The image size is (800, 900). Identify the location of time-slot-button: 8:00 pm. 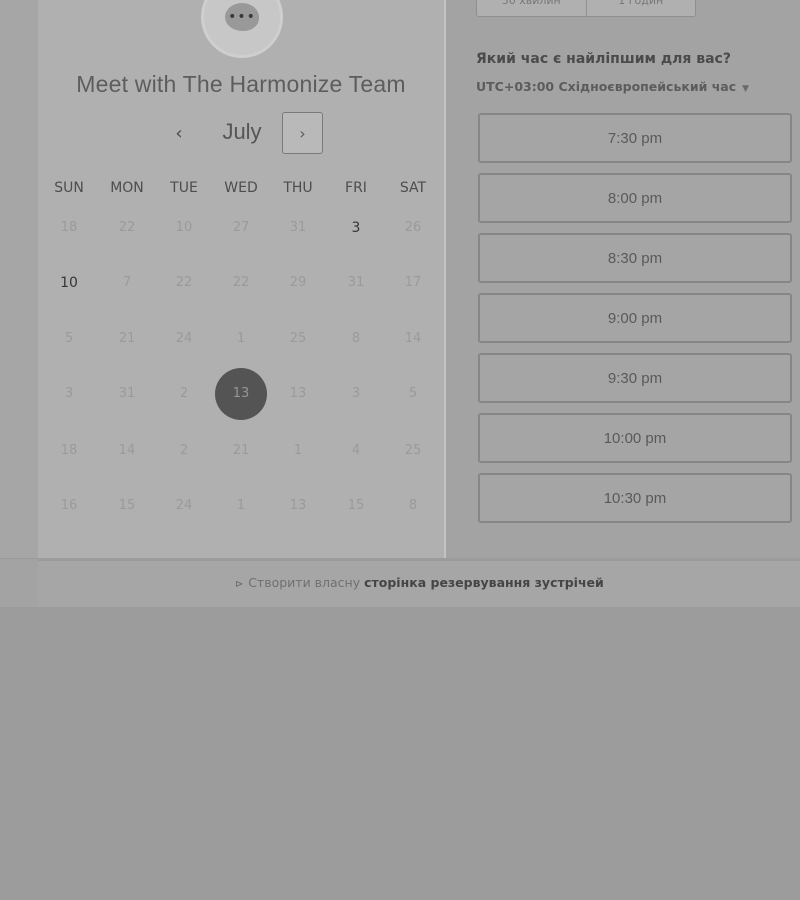
(635, 198).